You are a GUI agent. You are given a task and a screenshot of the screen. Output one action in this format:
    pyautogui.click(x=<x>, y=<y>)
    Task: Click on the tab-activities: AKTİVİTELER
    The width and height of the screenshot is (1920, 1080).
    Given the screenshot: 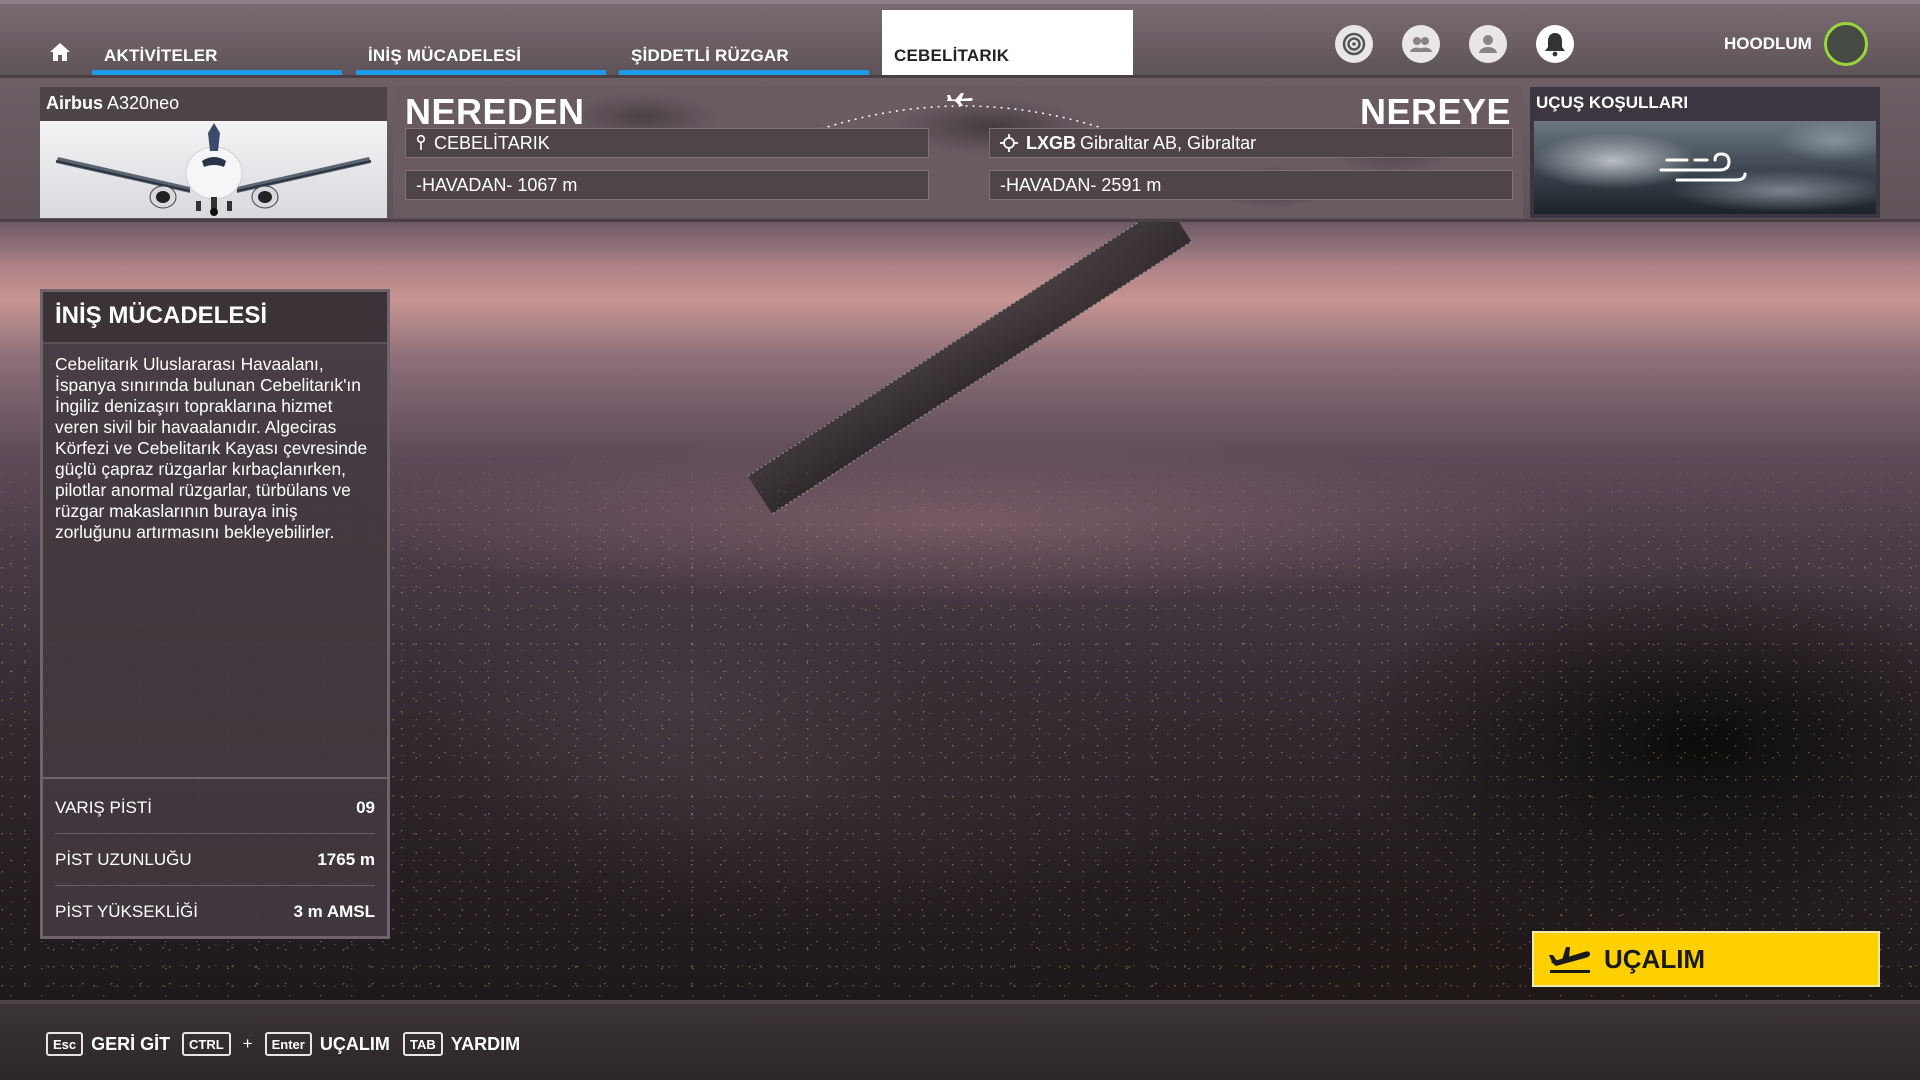 What is the action you would take?
    pyautogui.click(x=217, y=52)
    